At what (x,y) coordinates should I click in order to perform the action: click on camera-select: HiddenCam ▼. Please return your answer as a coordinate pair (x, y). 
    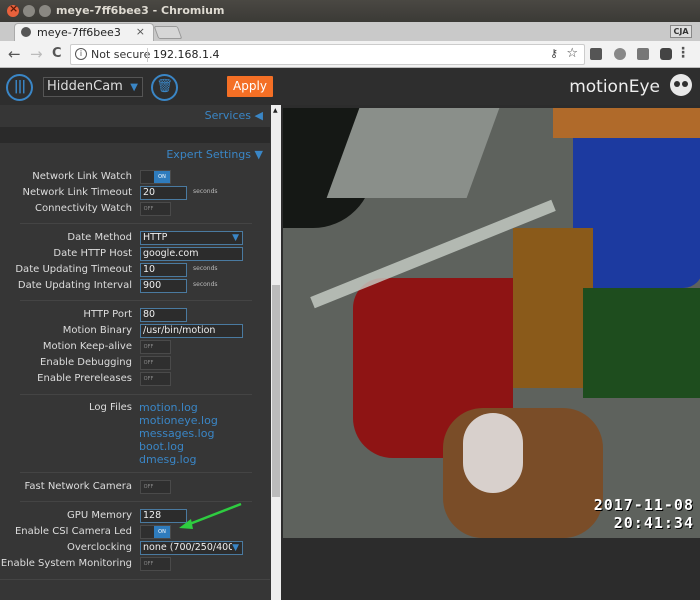
    Looking at the image, I should click on (93, 87).